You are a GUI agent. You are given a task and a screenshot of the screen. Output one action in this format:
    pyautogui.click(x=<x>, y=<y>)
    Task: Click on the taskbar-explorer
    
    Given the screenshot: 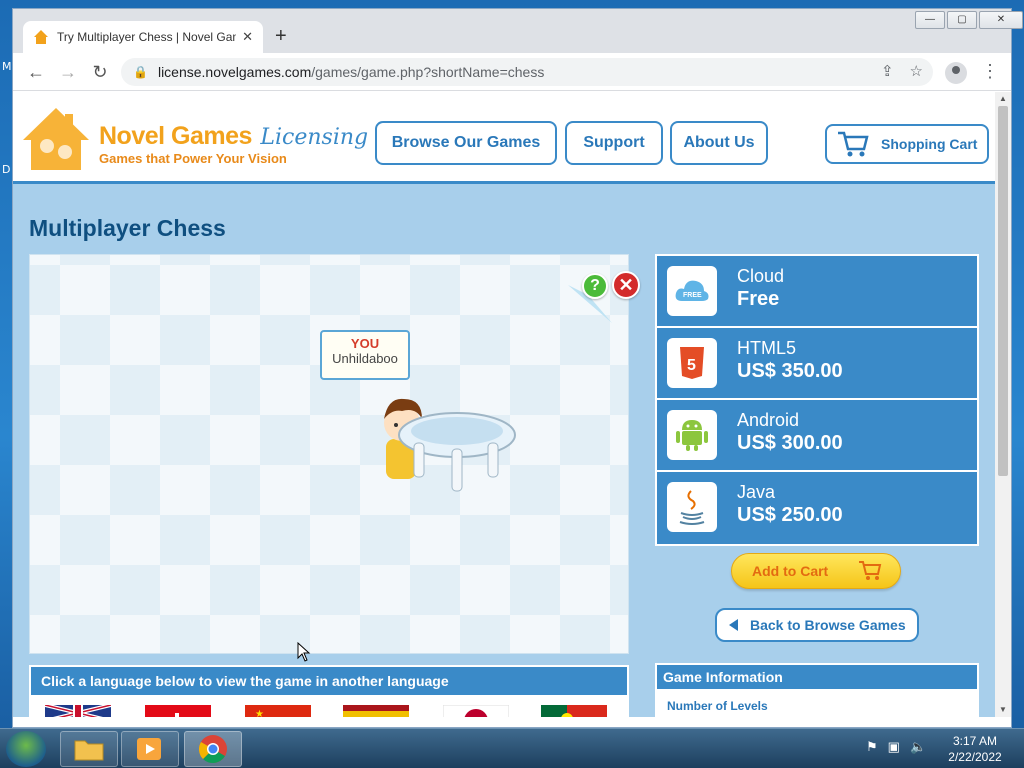 What is the action you would take?
    pyautogui.click(x=89, y=749)
    